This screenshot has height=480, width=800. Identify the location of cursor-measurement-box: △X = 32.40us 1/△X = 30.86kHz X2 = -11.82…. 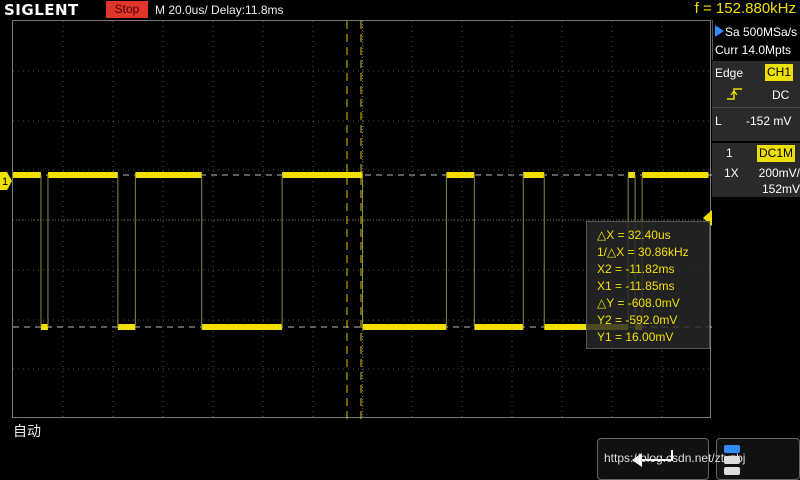
(648, 285).